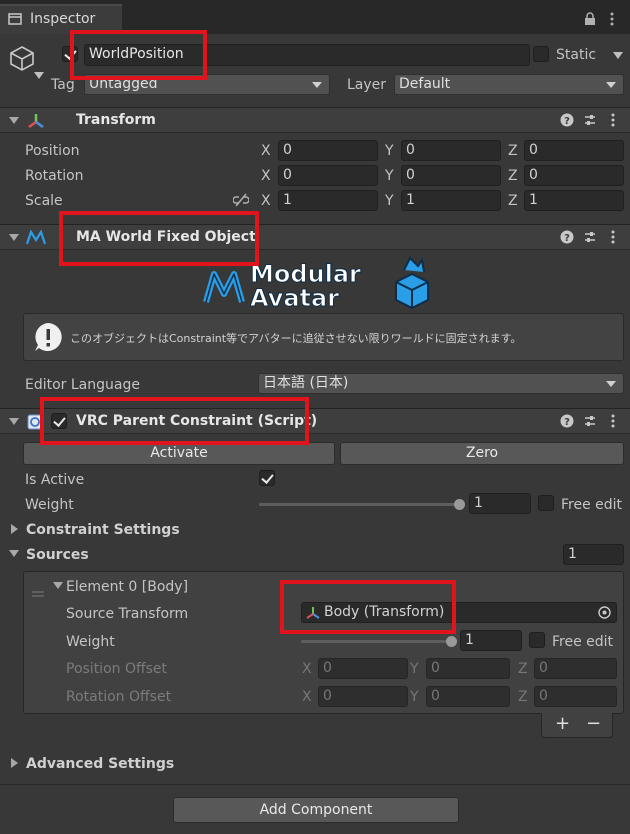 The width and height of the screenshot is (630, 834). What do you see at coordinates (328, 200) in the screenshot?
I see `scale-x-field: 1` at bounding box center [328, 200].